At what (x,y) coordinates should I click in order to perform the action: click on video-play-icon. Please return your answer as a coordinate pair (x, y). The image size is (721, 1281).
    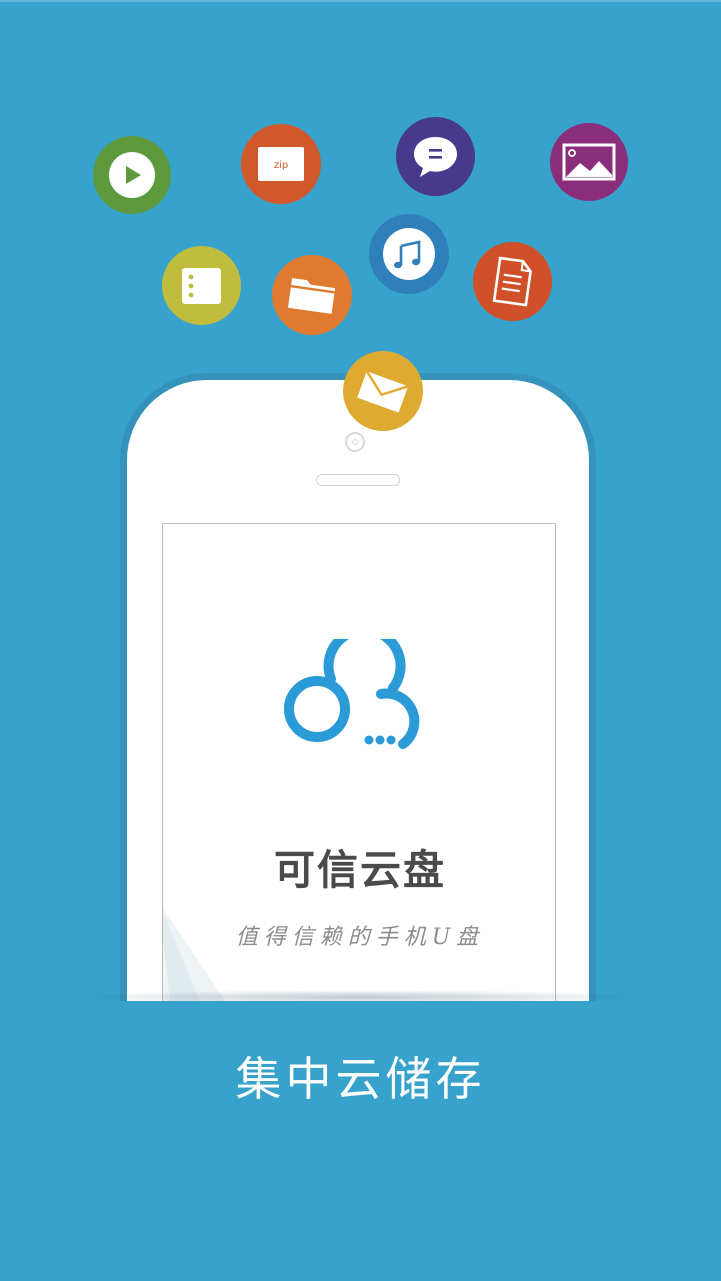
    Looking at the image, I should click on (132, 175).